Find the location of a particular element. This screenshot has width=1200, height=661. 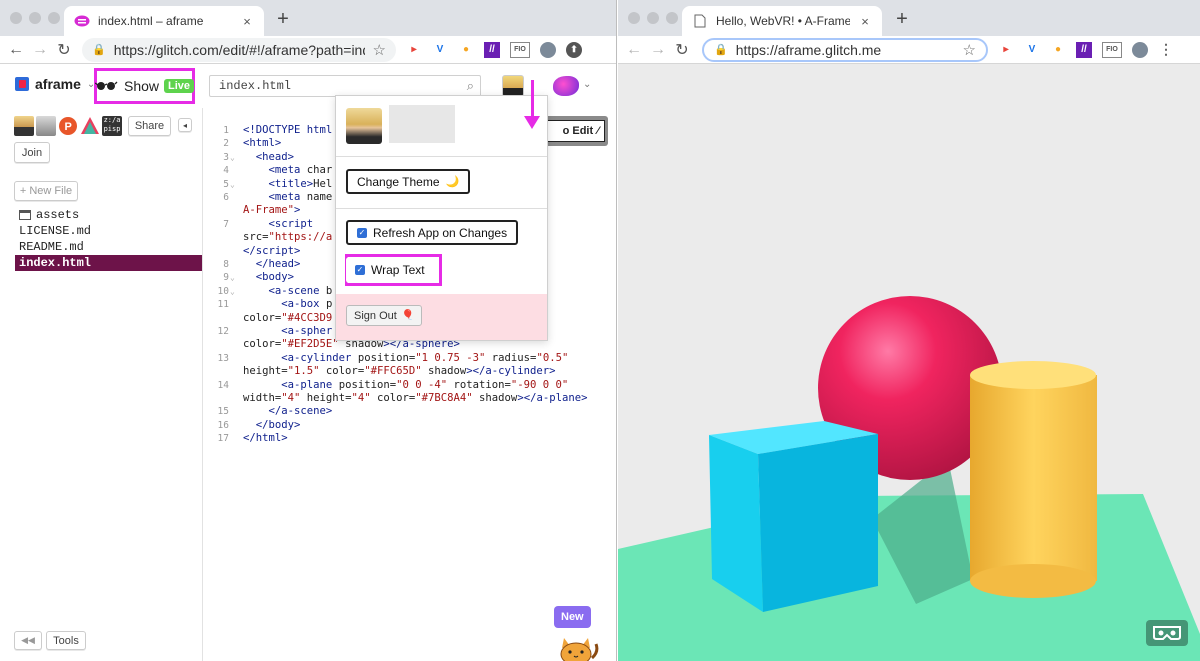

update-icon: ⬆ is located at coordinates (574, 49).